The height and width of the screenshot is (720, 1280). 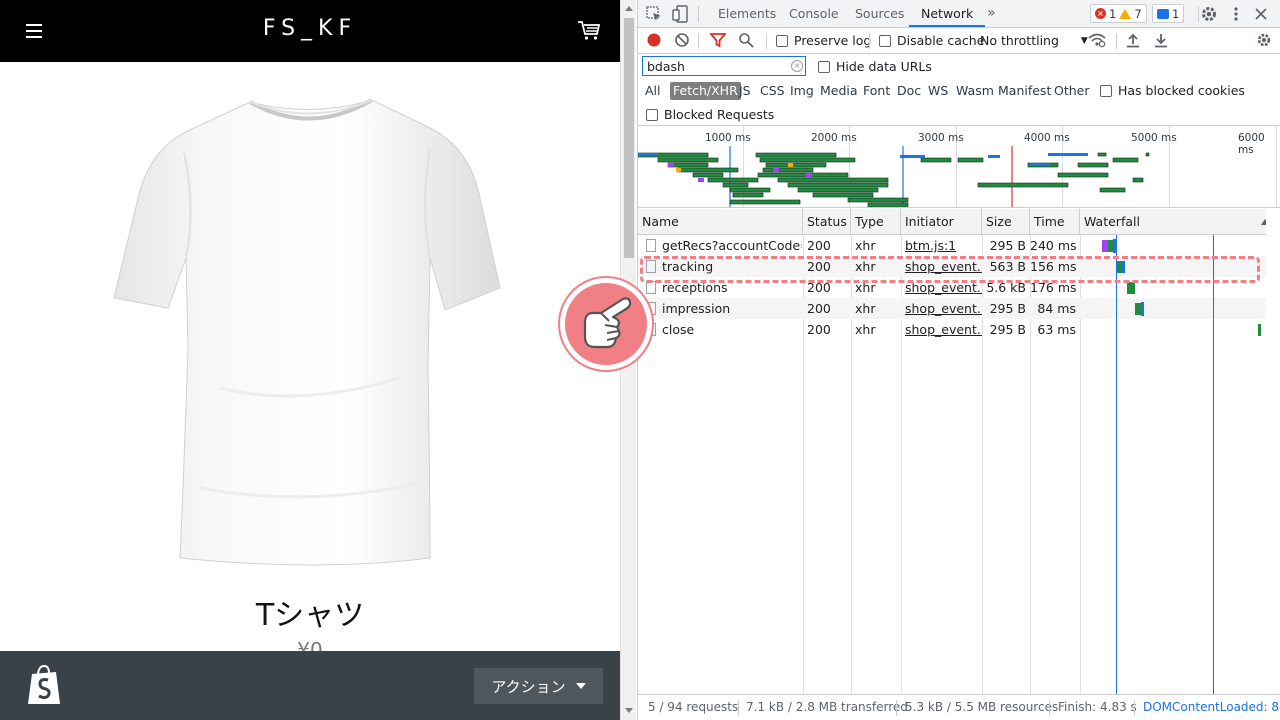 I want to click on has-blocked-cookies-checkbox: Has blocked cookies, so click(x=1172, y=90).